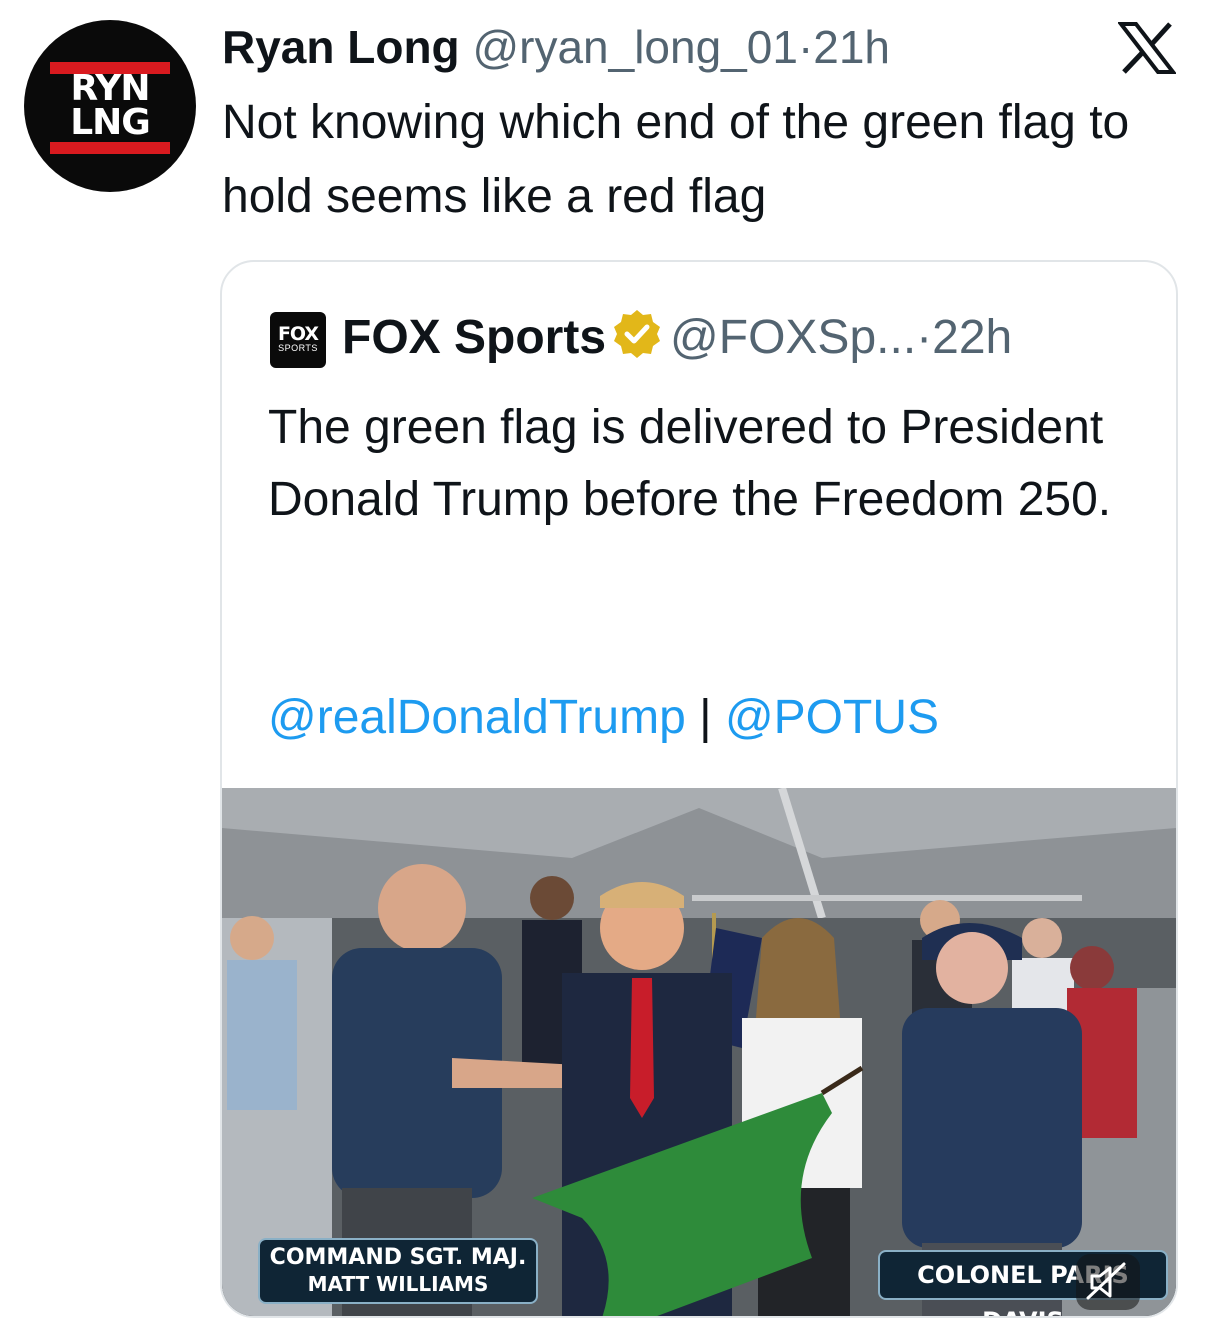 Image resolution: width=1206 pixels, height=1336 pixels. What do you see at coordinates (398, 1284) in the screenshot?
I see `caption-left-line2: MATT WILLIAMS` at bounding box center [398, 1284].